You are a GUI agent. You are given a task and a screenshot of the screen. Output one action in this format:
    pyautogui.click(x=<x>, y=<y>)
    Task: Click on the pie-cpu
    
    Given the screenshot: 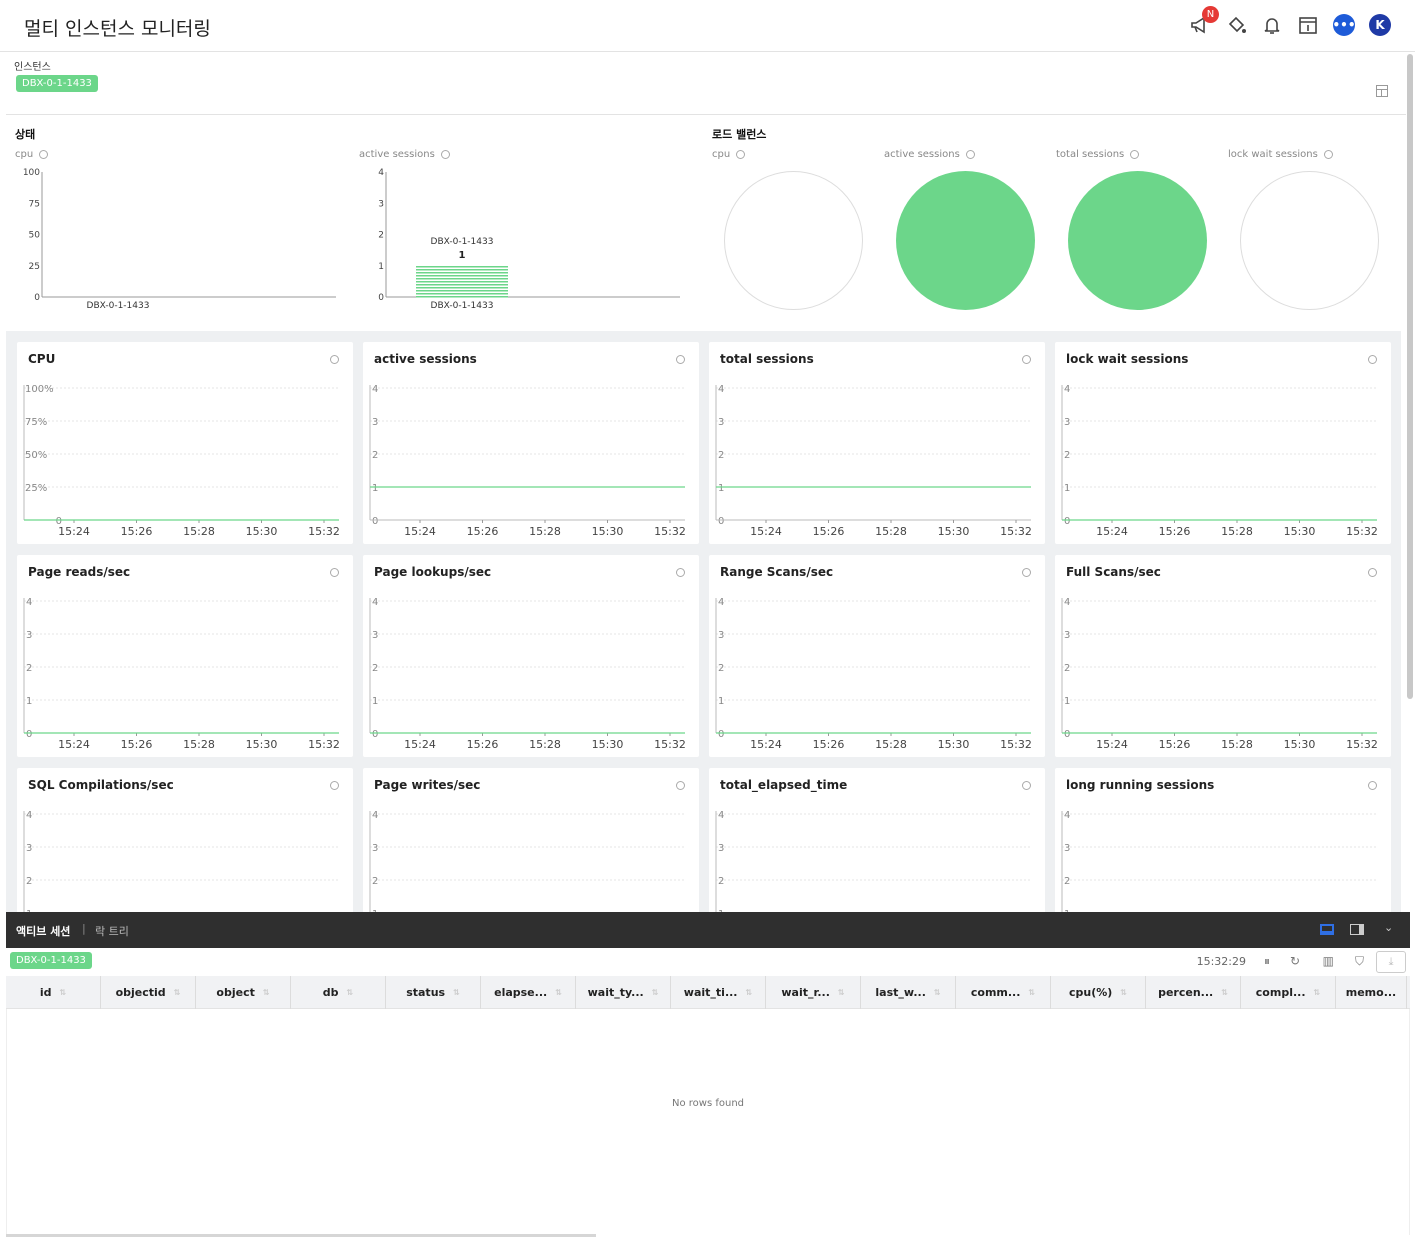 What is the action you would take?
    pyautogui.click(x=793, y=240)
    